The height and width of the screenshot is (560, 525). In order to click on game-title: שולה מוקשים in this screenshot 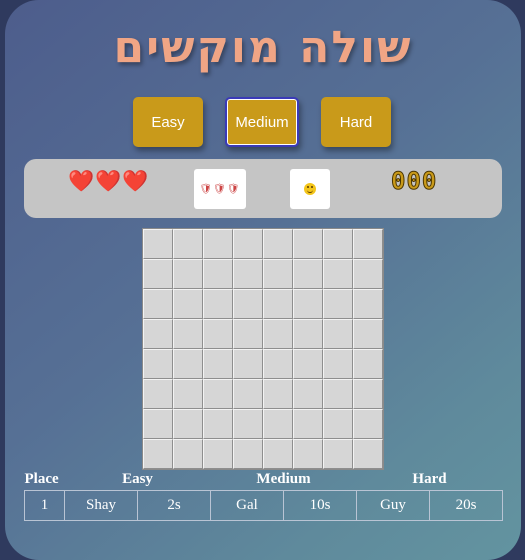, I will do `click(263, 47)`.